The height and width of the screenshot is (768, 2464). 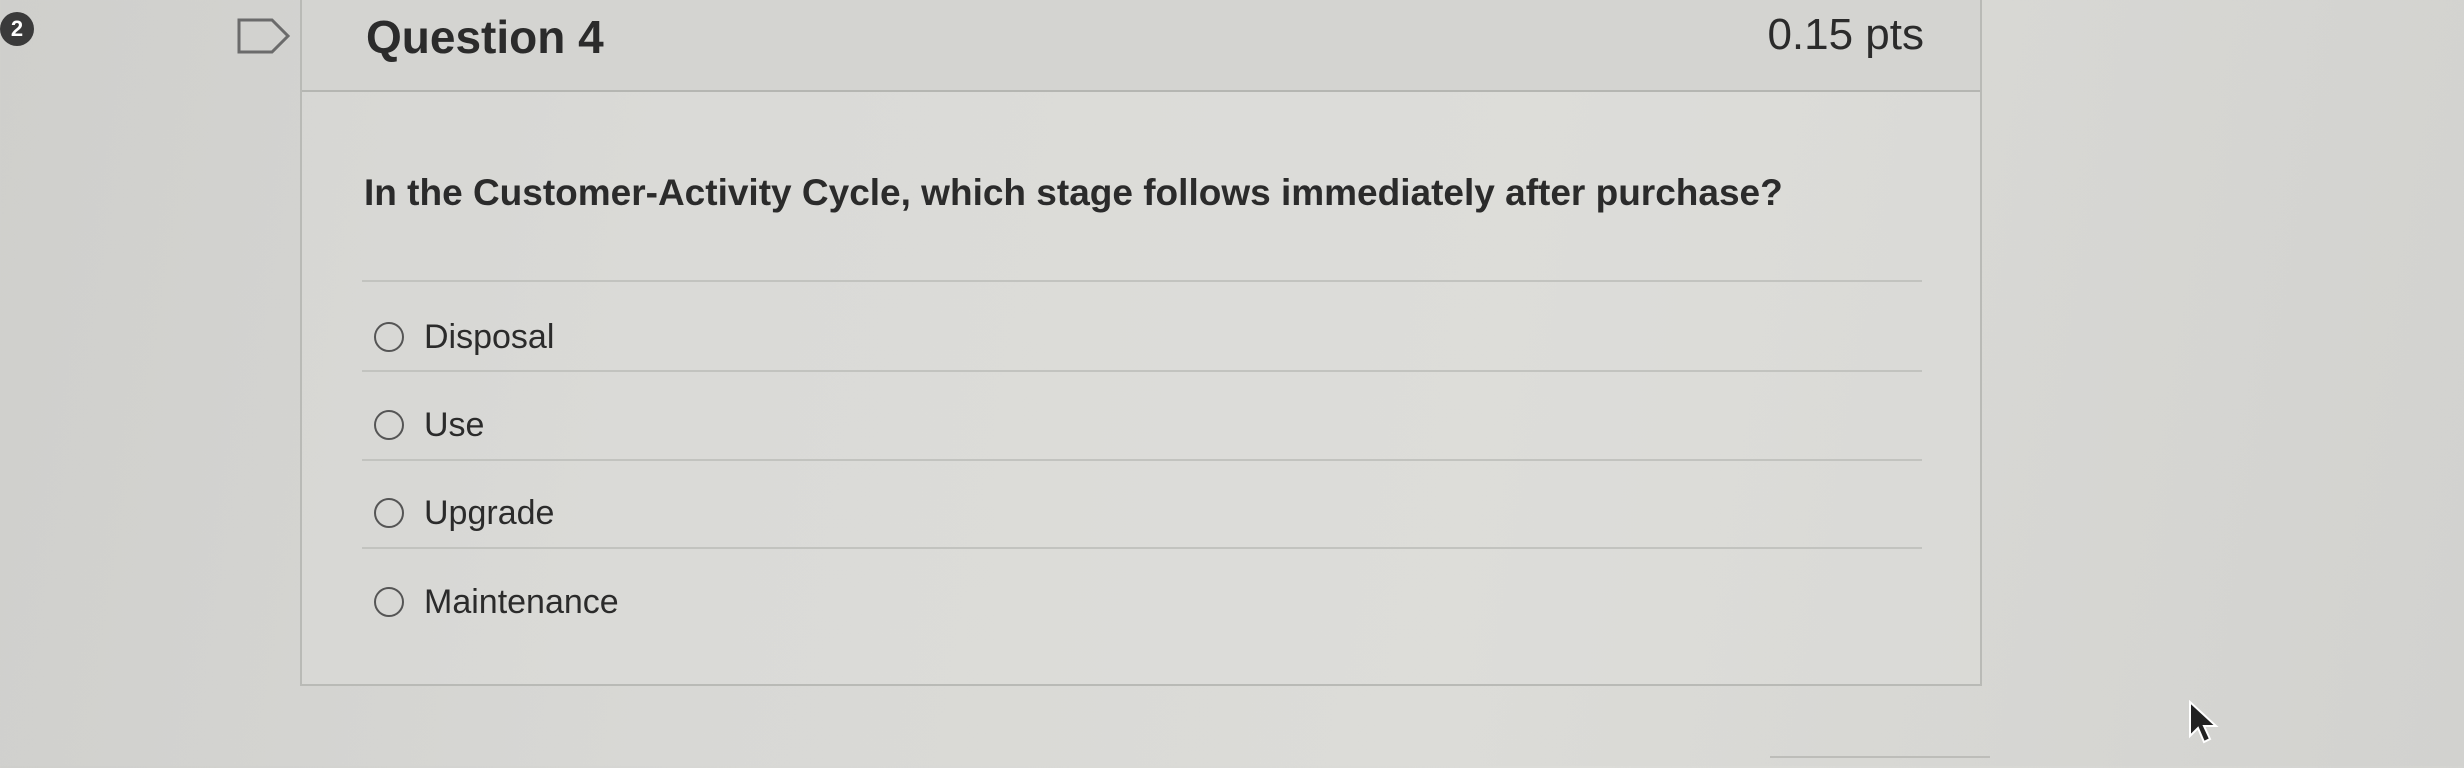 I want to click on answer-option-maintenance: Maintenance, so click(x=496, y=602).